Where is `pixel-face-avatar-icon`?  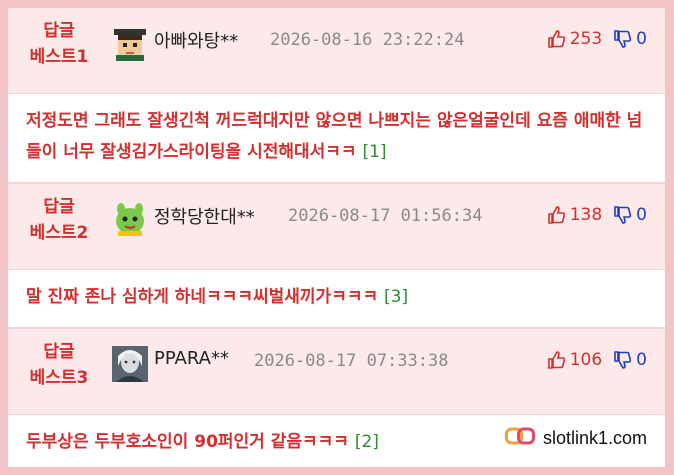 pixel-face-avatar-icon is located at coordinates (130, 43).